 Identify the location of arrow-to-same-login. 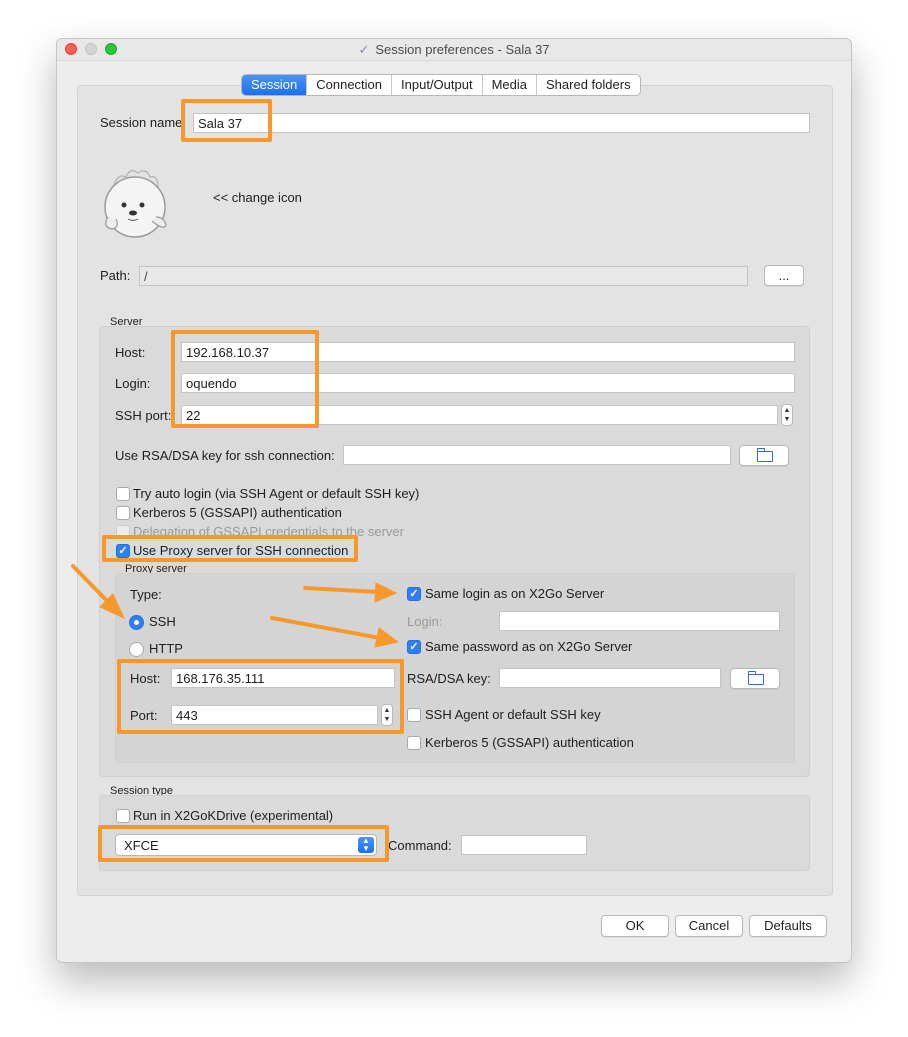
(341, 590).